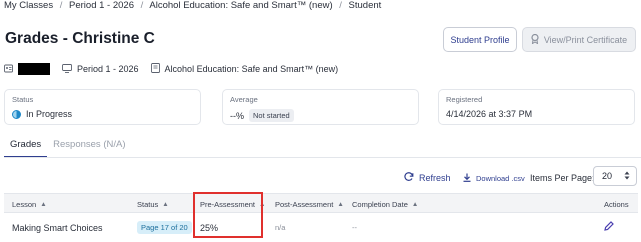 This screenshot has width=641, height=242. I want to click on column-header-post-assessment: Post-Assessment ▲︎, so click(309, 204).